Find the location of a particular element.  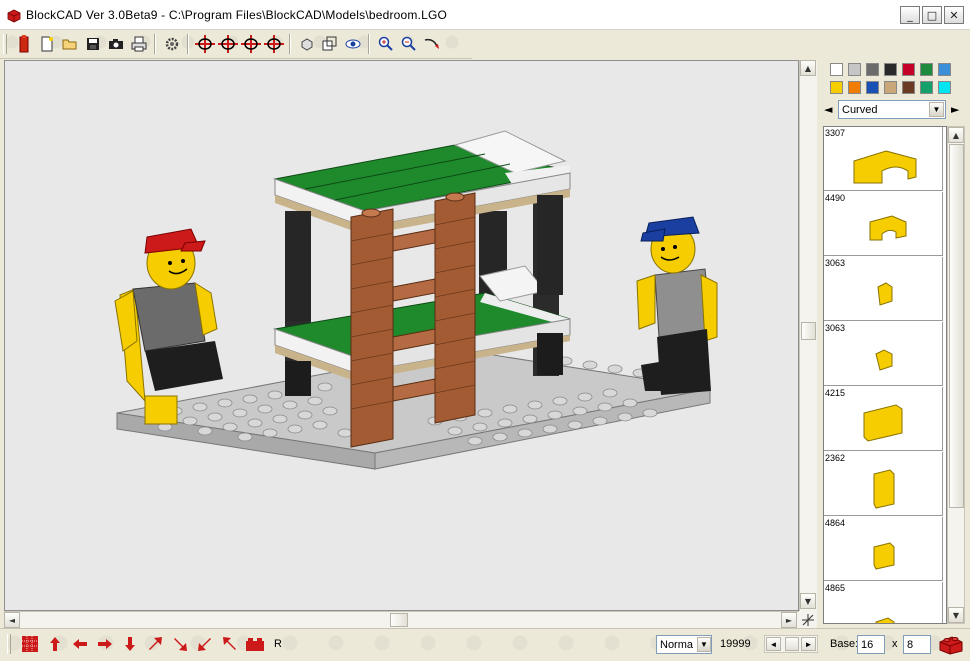

view-multi-button is located at coordinates (329, 44).